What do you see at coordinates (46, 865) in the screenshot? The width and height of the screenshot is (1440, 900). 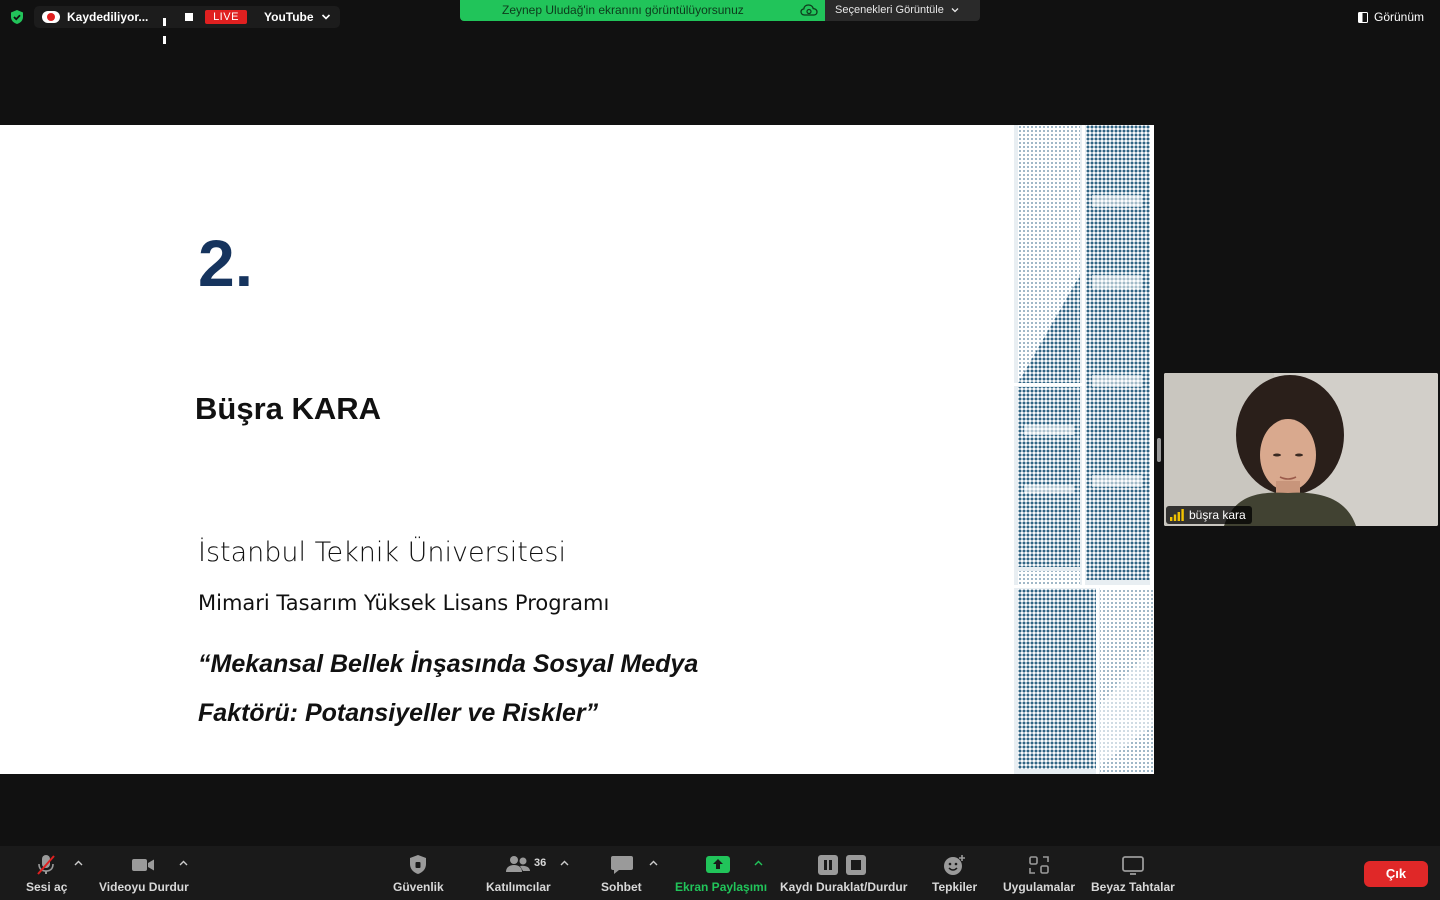 I see `mic-muted-icon` at bounding box center [46, 865].